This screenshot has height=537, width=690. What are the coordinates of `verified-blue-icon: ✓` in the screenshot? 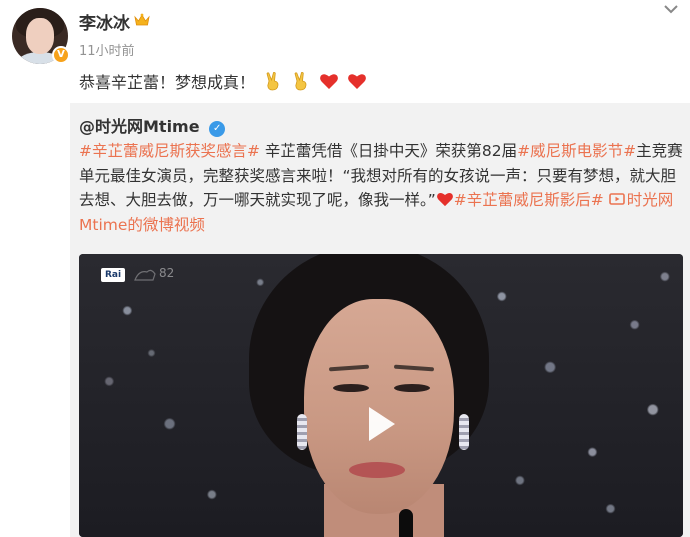 It's located at (217, 129).